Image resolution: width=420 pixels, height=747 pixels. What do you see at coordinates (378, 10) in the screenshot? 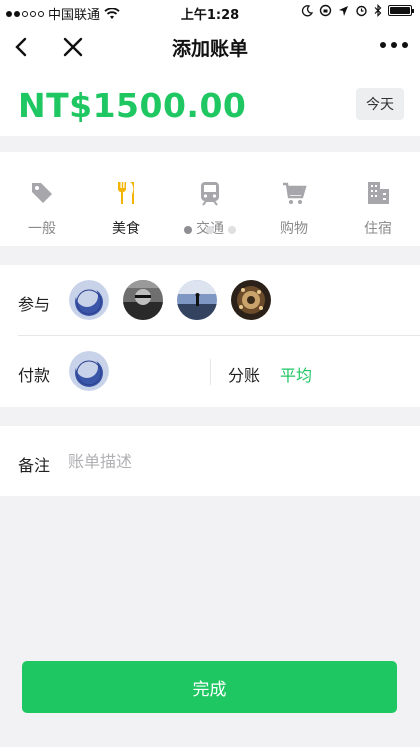
I see `bluetooth-icon` at bounding box center [378, 10].